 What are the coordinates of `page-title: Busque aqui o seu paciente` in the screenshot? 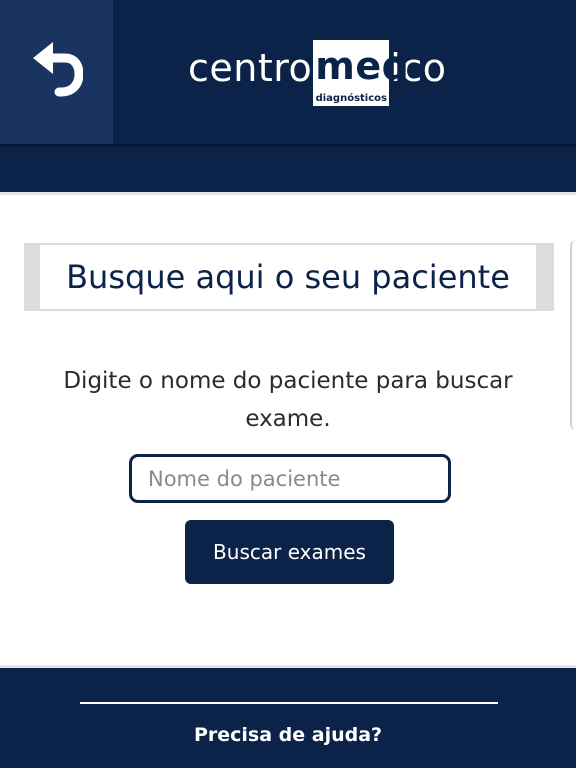 It's located at (288, 277).